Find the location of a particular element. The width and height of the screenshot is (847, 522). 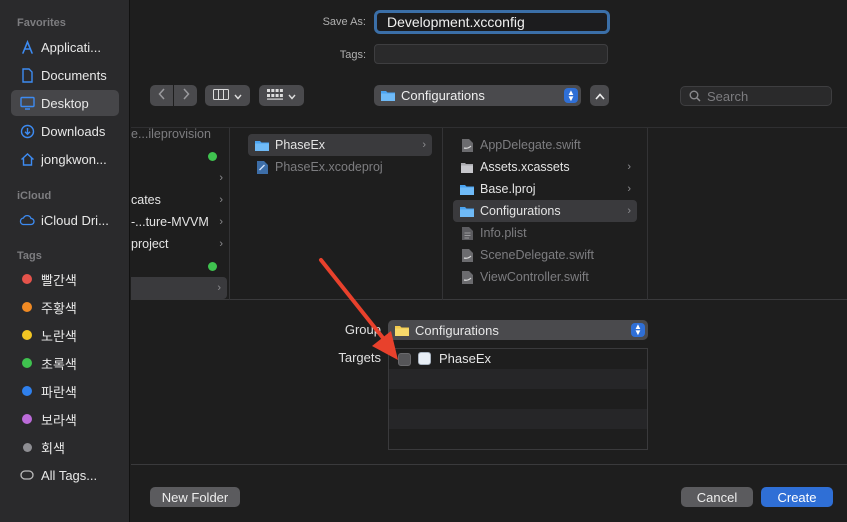

sidebar-item-label: Desktop is located at coordinates (65, 103).